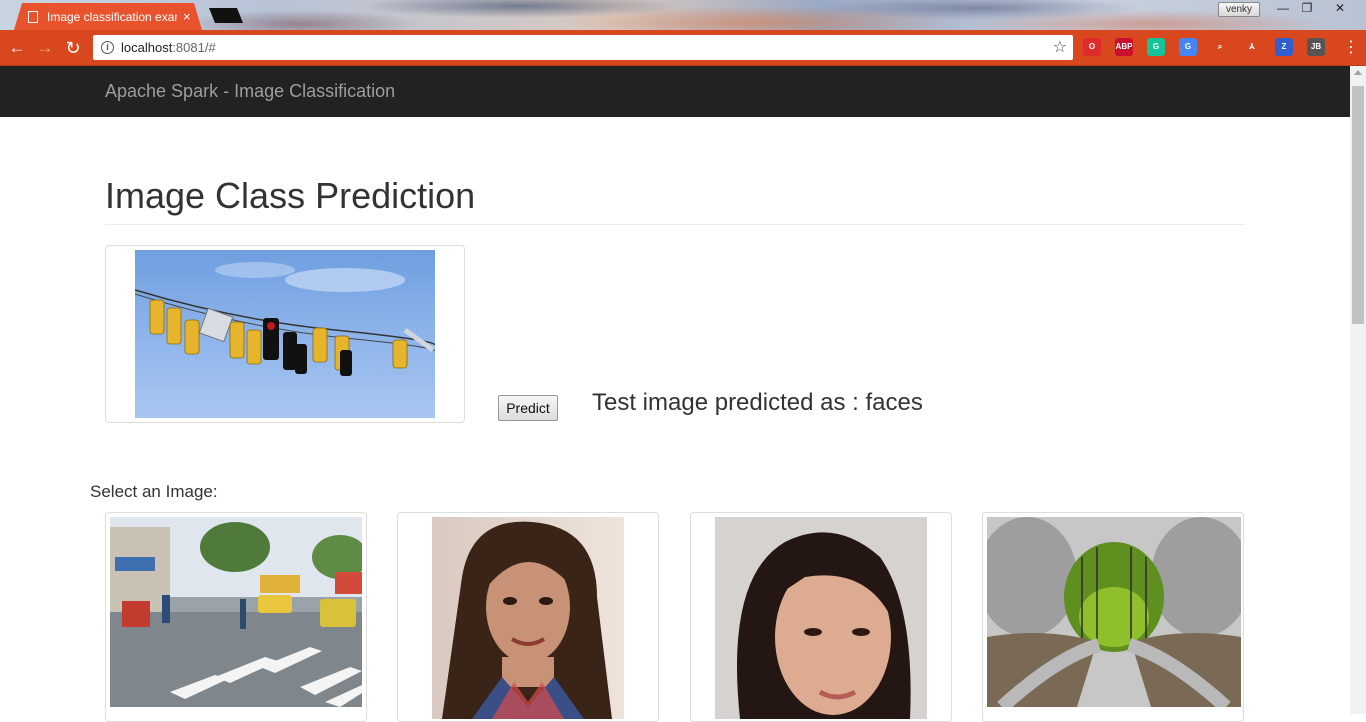 This screenshot has height=722, width=1366. What do you see at coordinates (1316, 47) in the screenshot?
I see `jetbrains-icon: JB` at bounding box center [1316, 47].